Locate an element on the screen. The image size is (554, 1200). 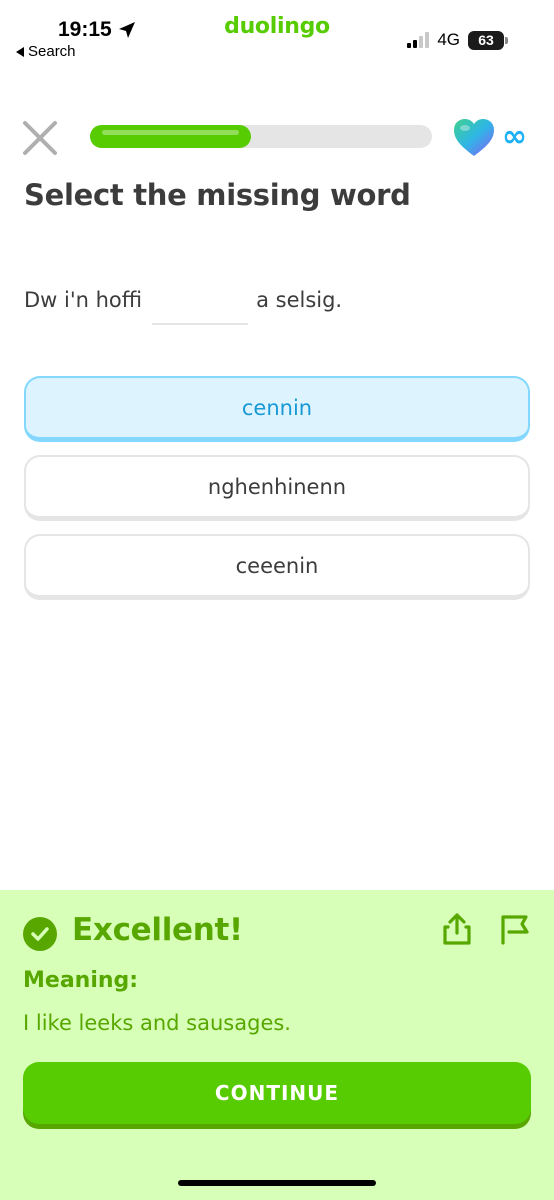
meaning-text: I like leeks and sausages. is located at coordinates (157, 1023).